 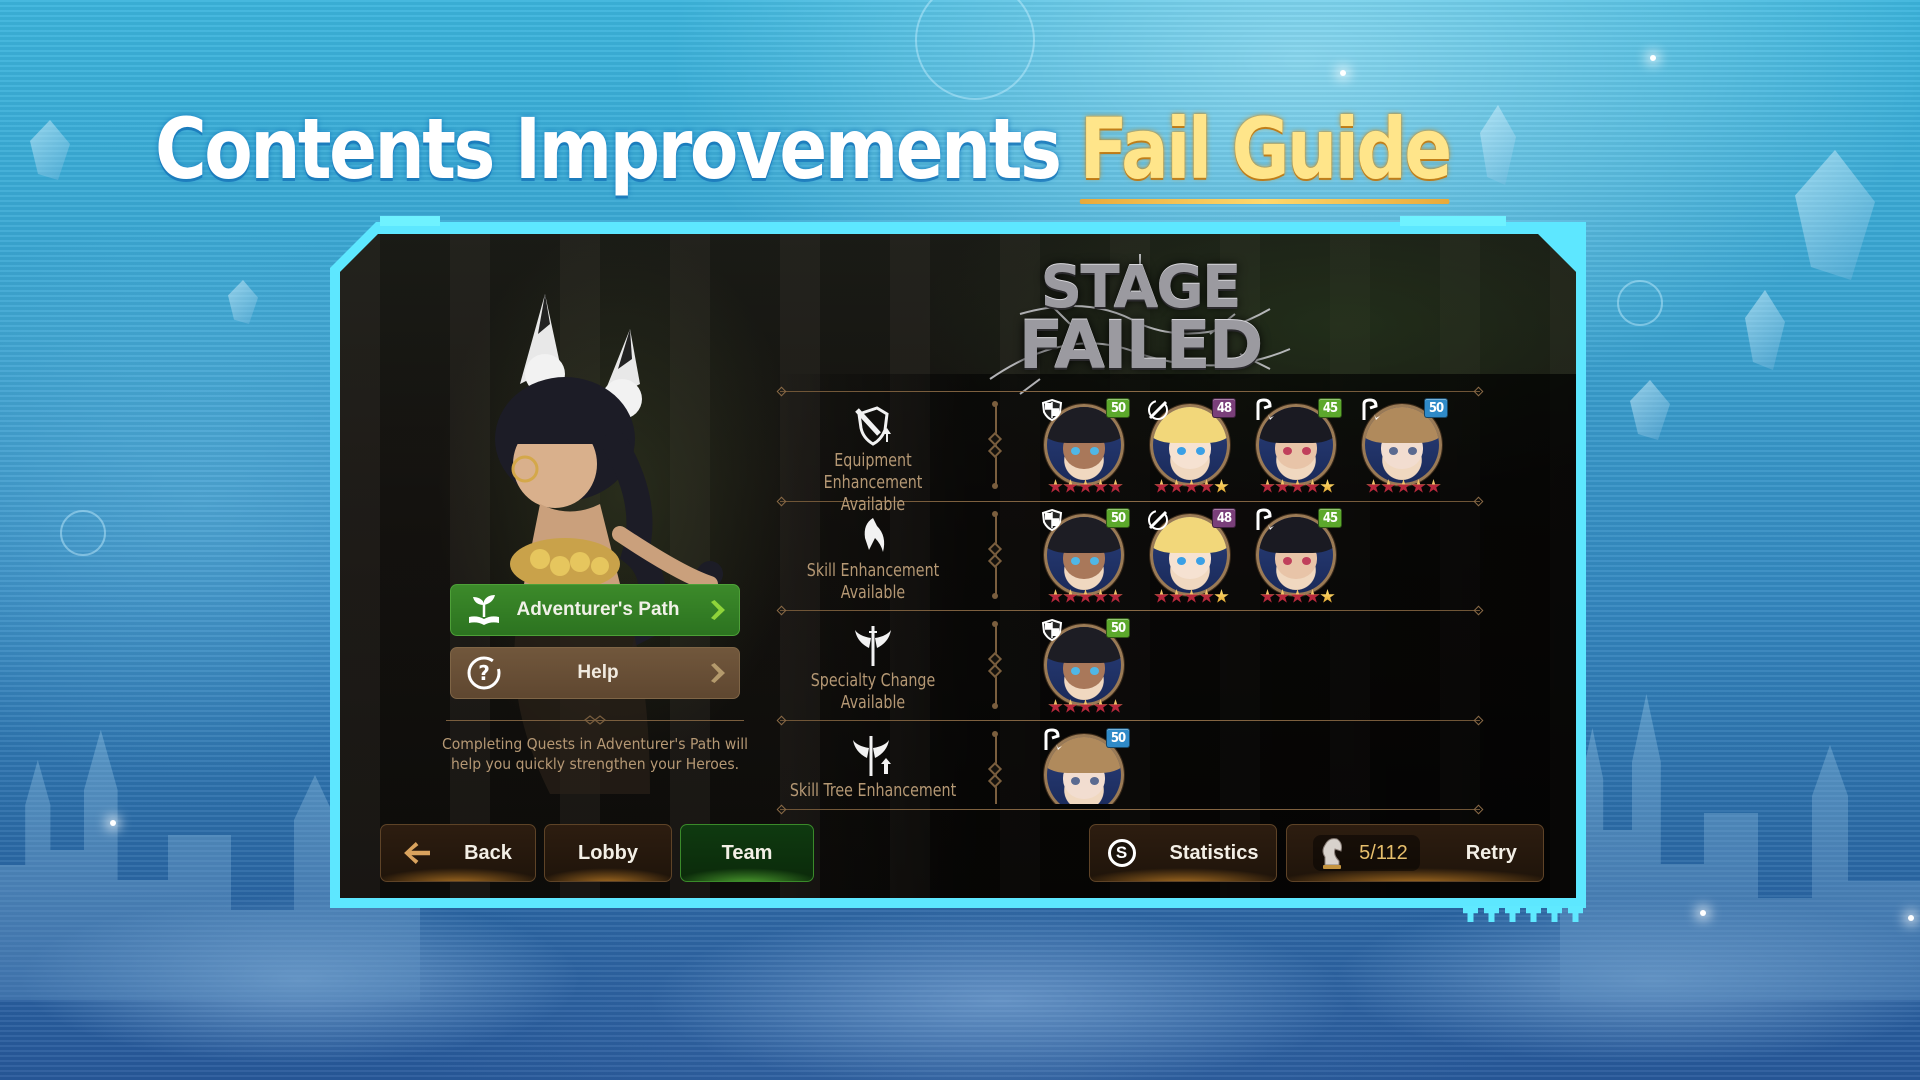 What do you see at coordinates (873, 559) in the screenshot?
I see `category-label-block: Skill Enhancement Available` at bounding box center [873, 559].